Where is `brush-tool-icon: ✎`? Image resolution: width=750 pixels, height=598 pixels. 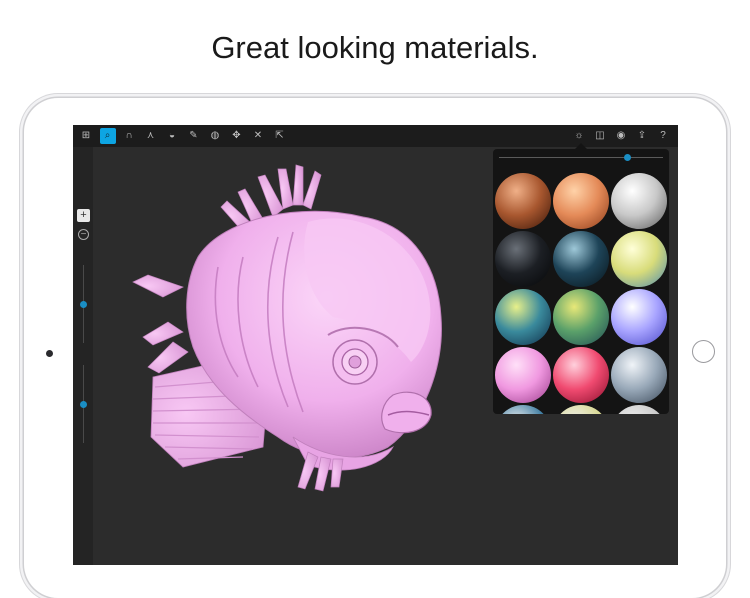
brush-tool-icon: ✎ is located at coordinates (194, 136).